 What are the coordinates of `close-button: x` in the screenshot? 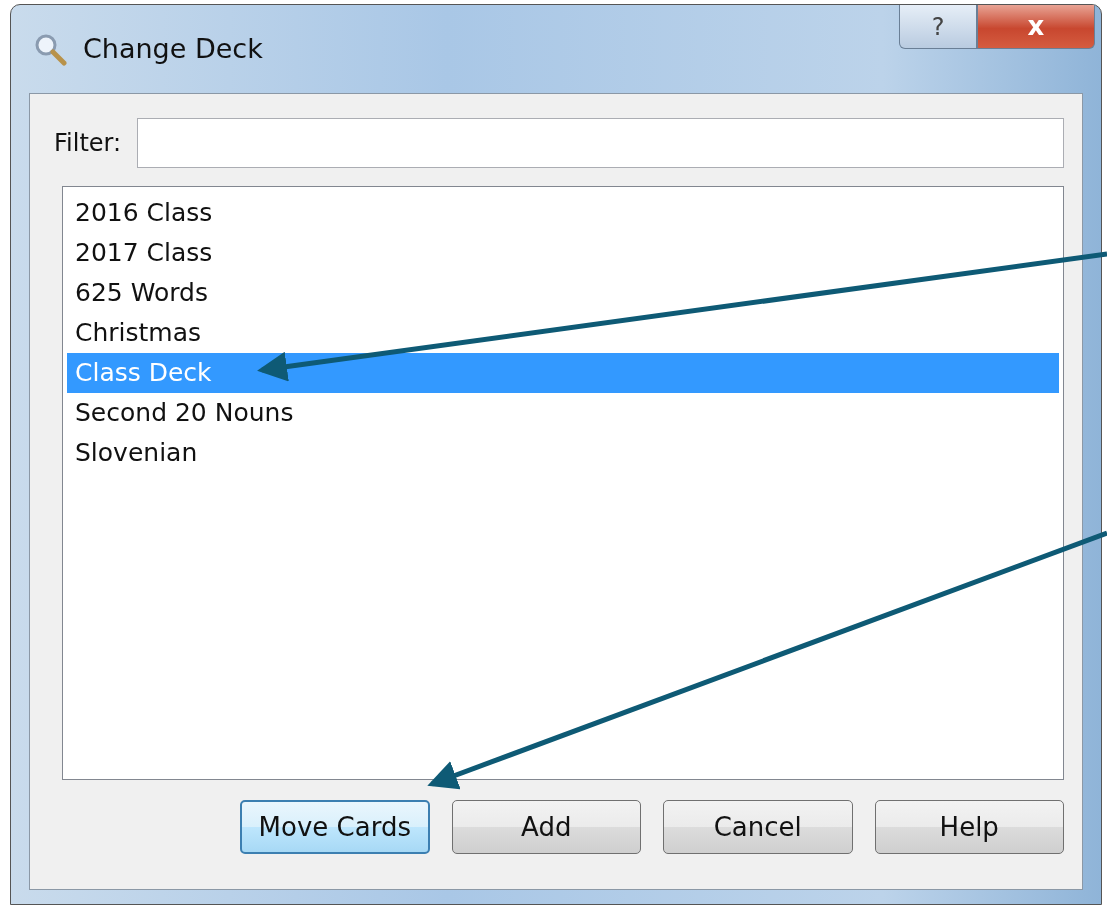 It's located at (1036, 27).